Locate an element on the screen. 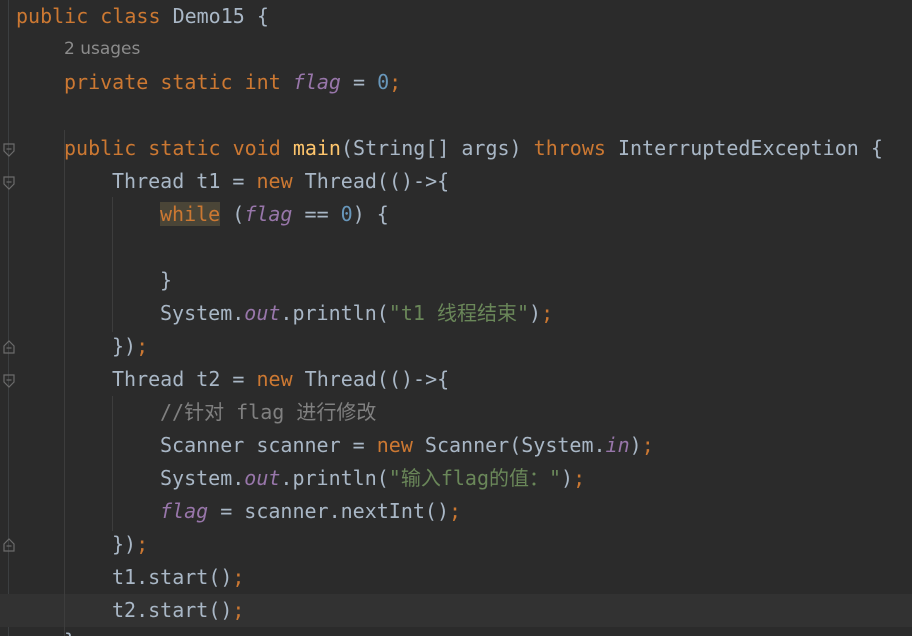  operator: == is located at coordinates (316, 214).